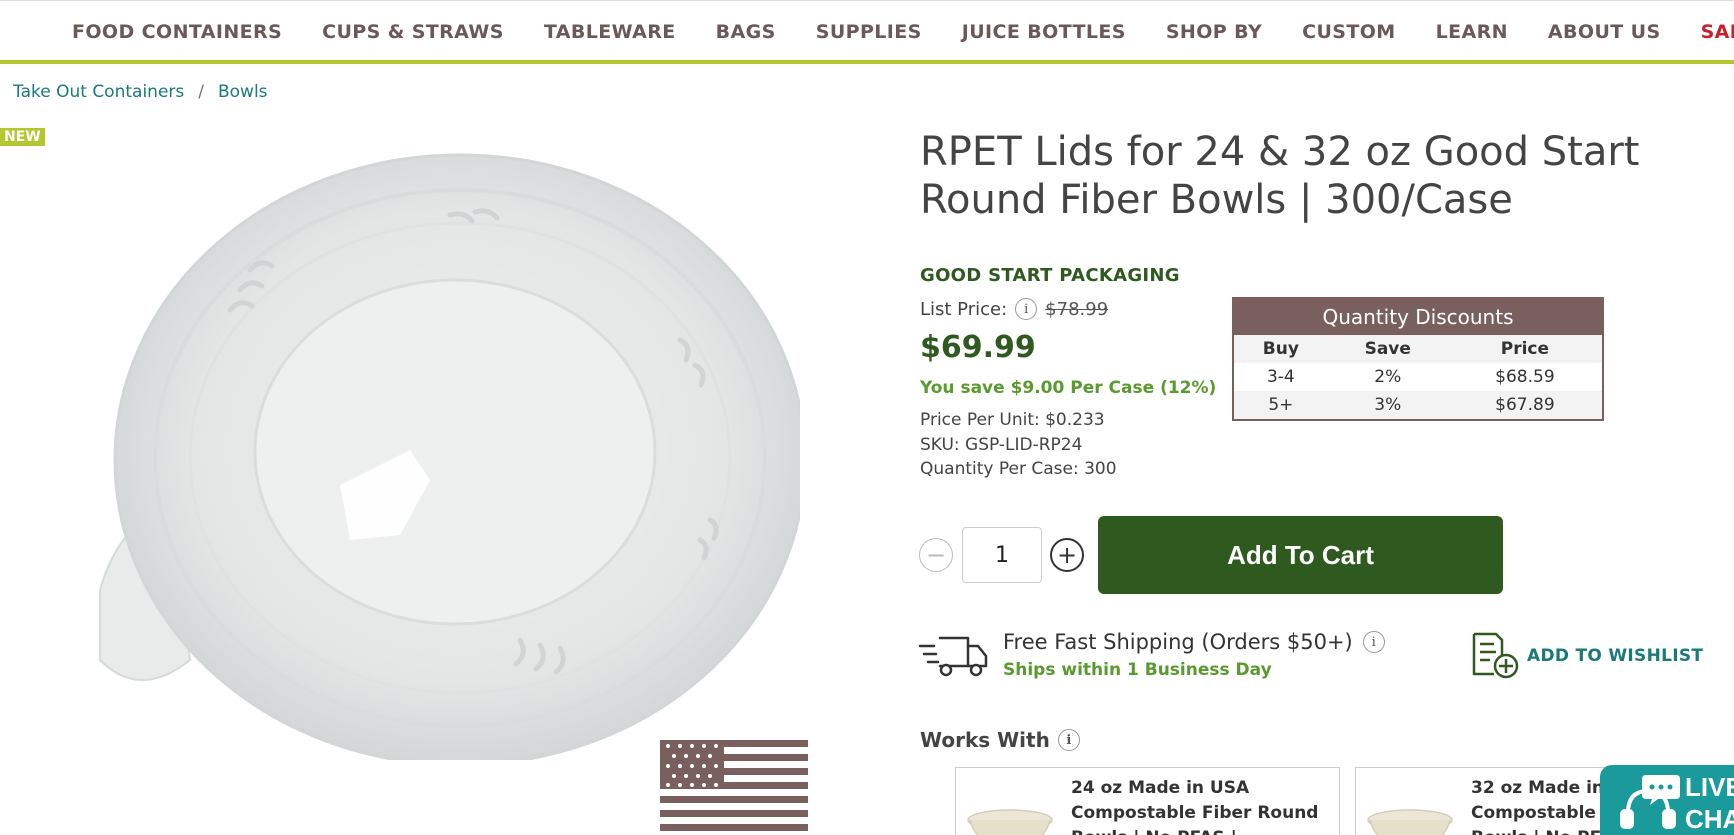  What do you see at coordinates (1068, 388) in the screenshot?
I see `savings-text: You save $9.00 Per Case (12%)` at bounding box center [1068, 388].